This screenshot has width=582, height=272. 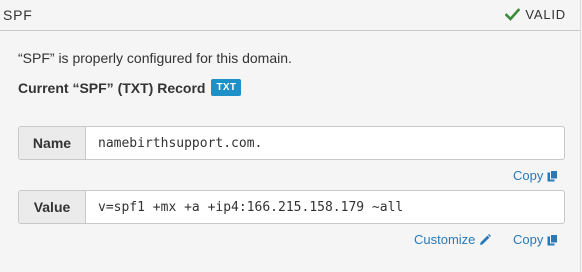 I want to click on copy-value-button: Copy, so click(x=536, y=239).